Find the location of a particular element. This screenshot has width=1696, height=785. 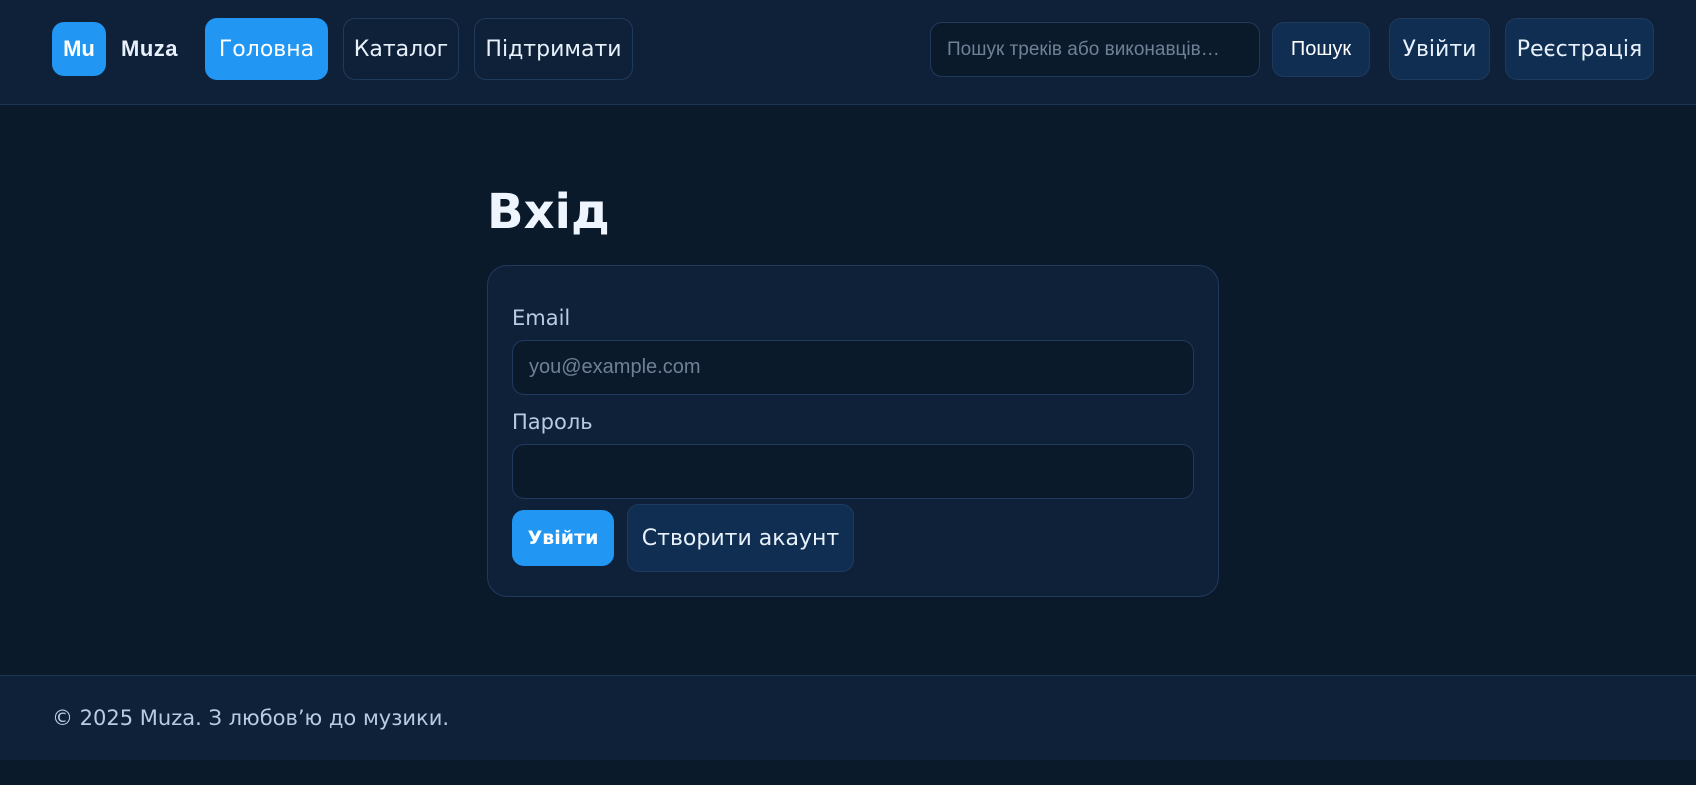

login-button: Увійти is located at coordinates (1439, 49).